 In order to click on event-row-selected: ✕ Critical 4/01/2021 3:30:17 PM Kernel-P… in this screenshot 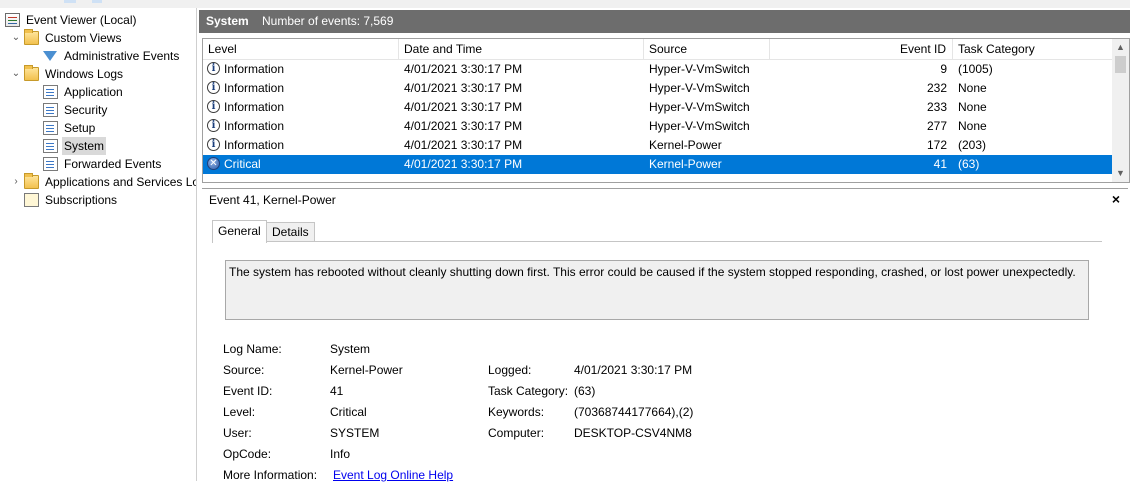, I will do `click(657, 164)`.